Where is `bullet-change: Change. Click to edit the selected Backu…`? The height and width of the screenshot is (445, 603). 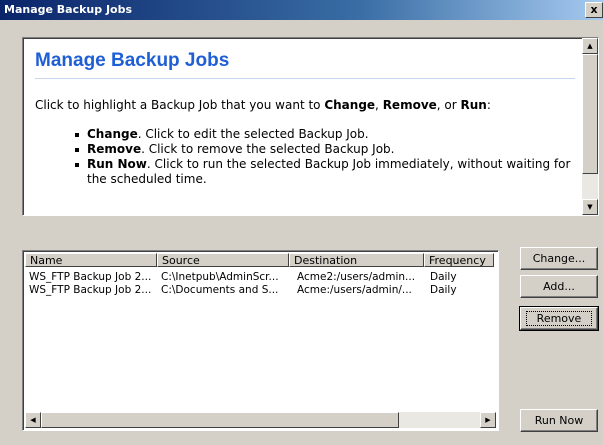
bullet-change: Change. Click to edit the selected Backu… is located at coordinates (325, 134).